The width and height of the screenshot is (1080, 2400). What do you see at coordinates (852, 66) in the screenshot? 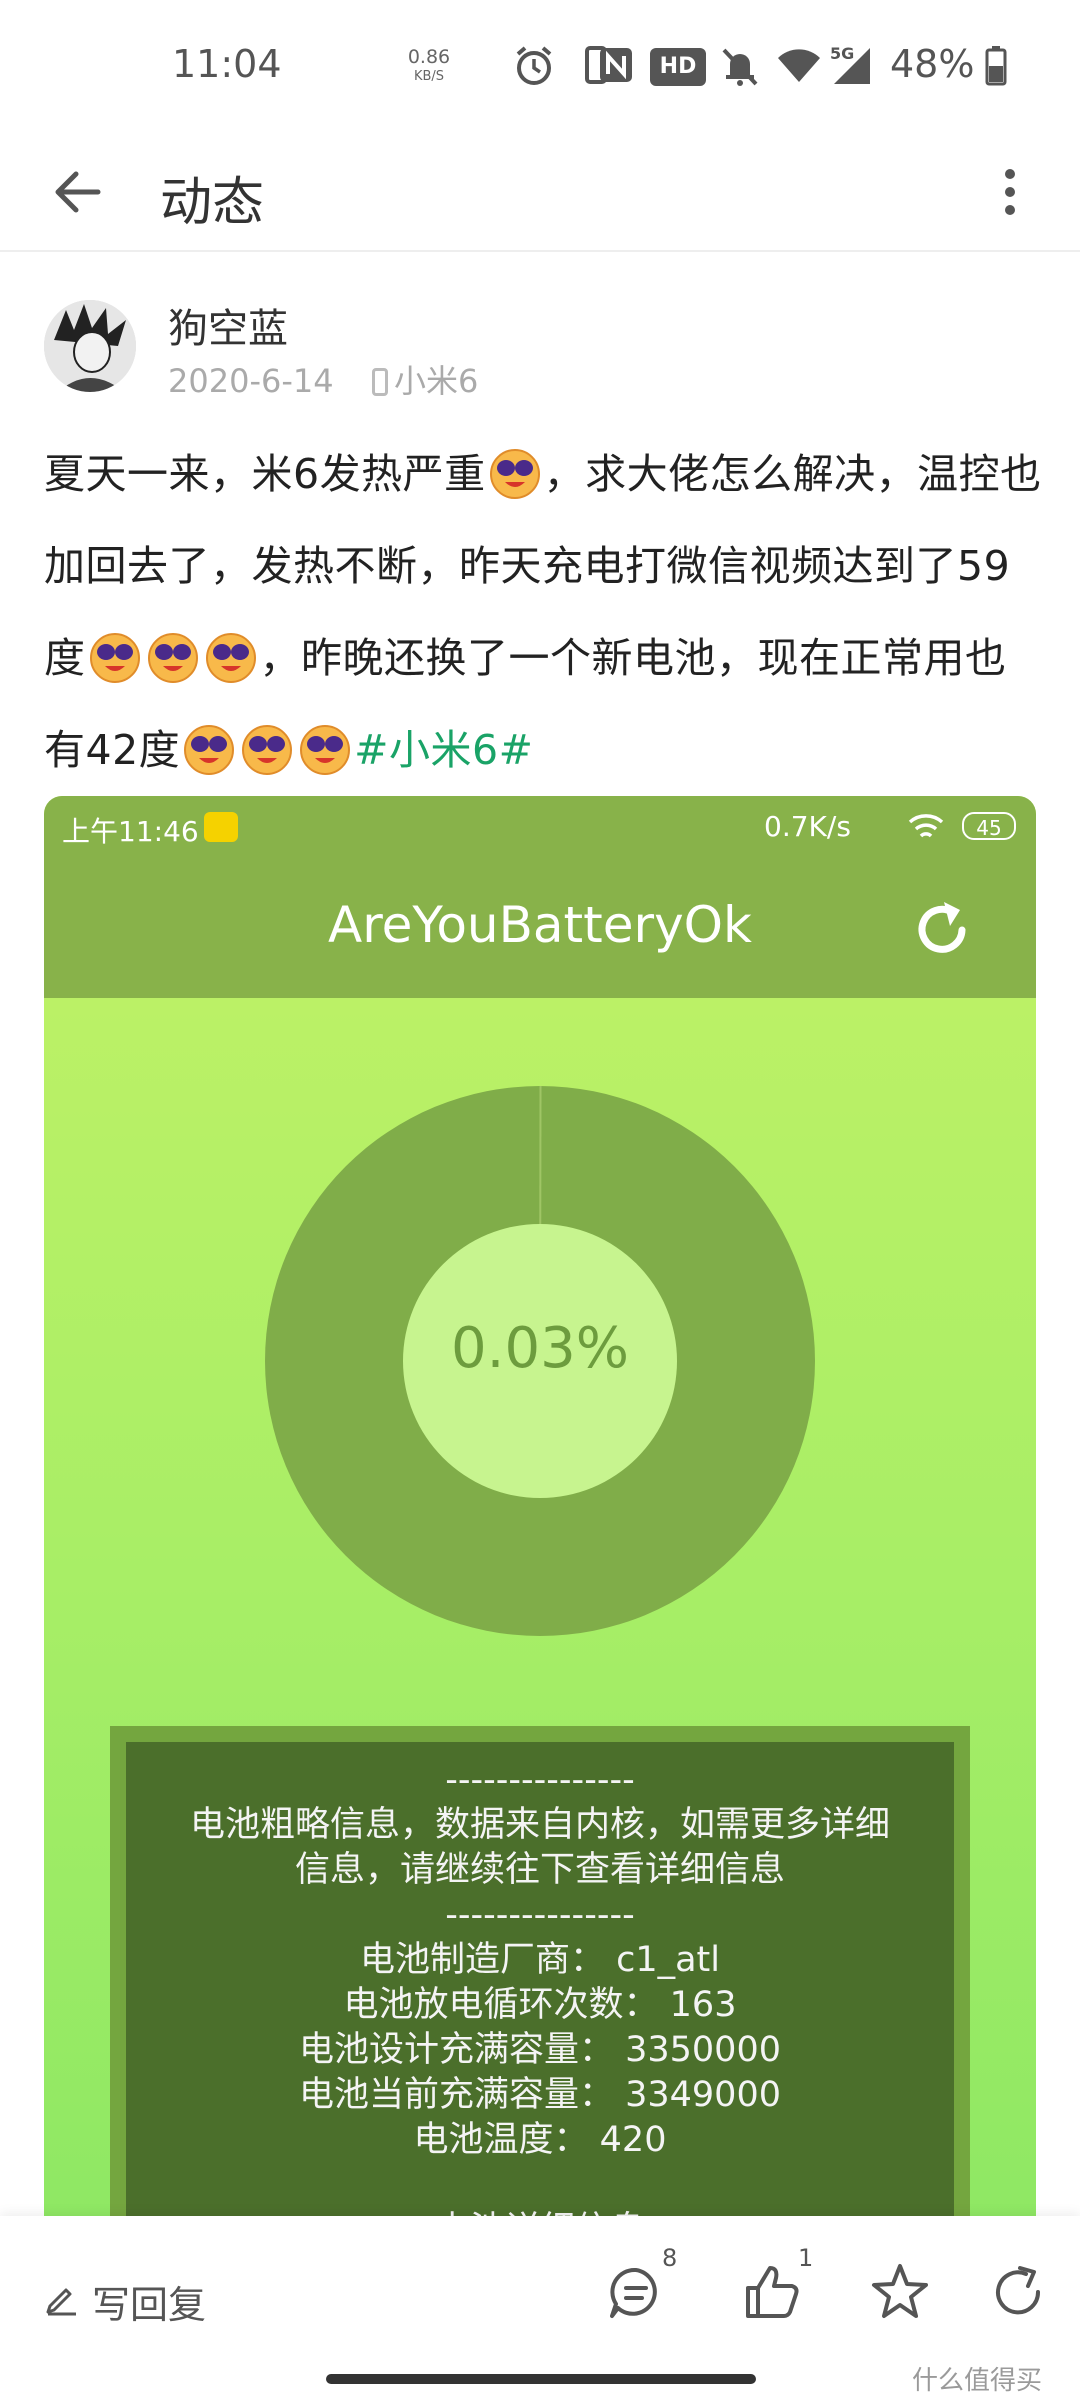
I see `cell-signal-icon` at bounding box center [852, 66].